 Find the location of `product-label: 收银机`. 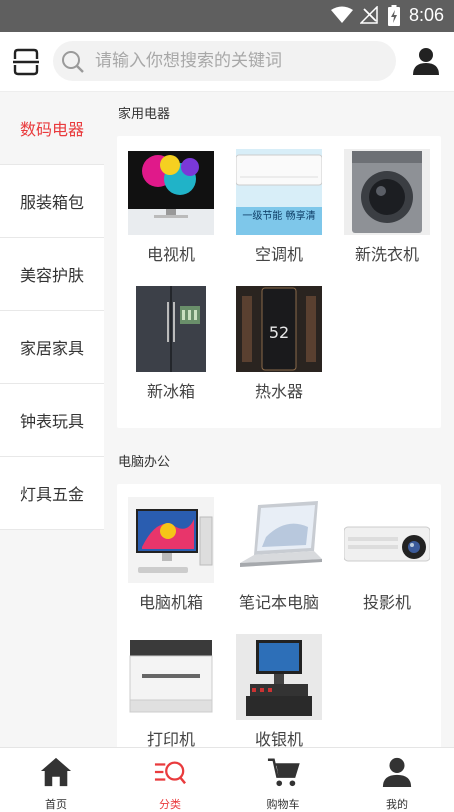

product-label: 收银机 is located at coordinates (278, 738).